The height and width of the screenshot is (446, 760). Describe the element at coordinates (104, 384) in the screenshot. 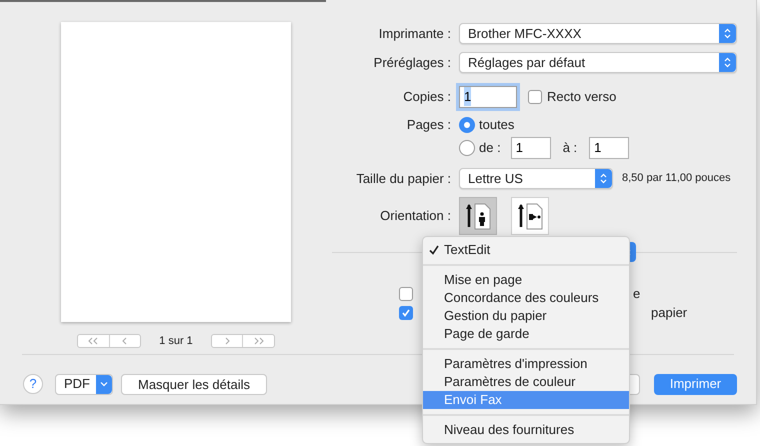

I see `chevron-down-icon` at that location.